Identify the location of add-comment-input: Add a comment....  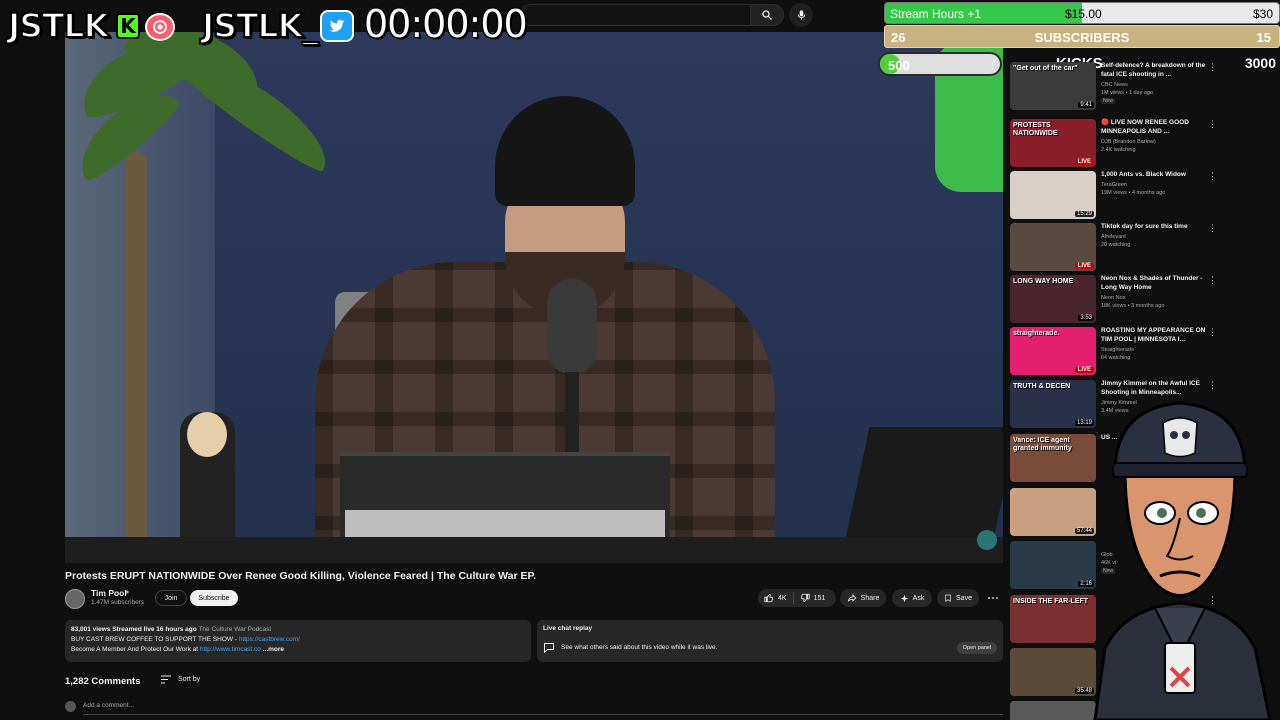
(108, 705).